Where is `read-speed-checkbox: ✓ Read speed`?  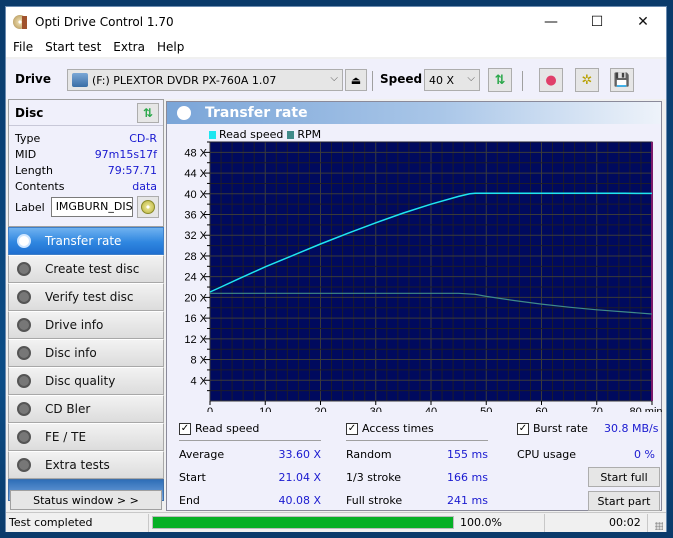
read-speed-checkbox: ✓ Read speed is located at coordinates (219, 428).